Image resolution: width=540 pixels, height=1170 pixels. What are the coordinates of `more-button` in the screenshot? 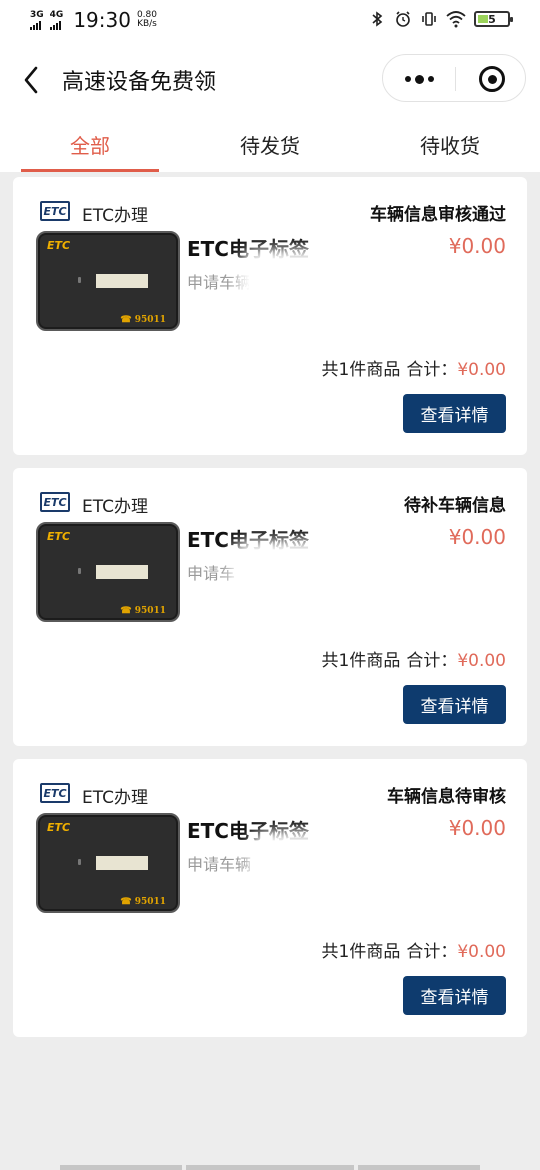 It's located at (419, 79).